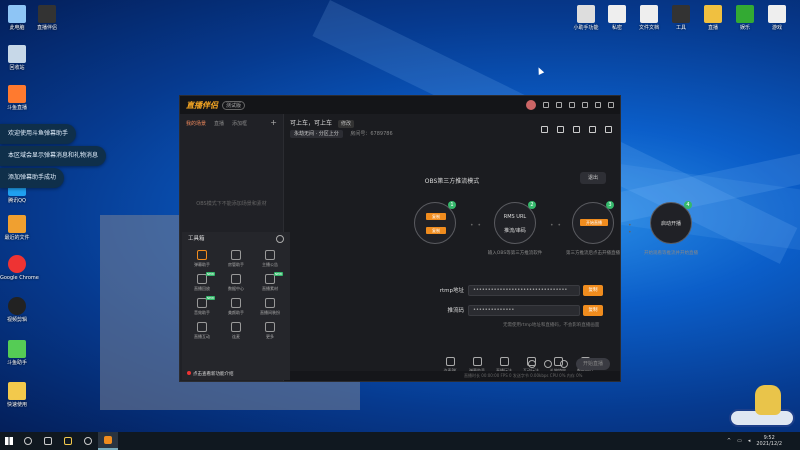 This screenshot has width=800, height=450. I want to click on toolbox-item: 数据中心, so click(236, 283).